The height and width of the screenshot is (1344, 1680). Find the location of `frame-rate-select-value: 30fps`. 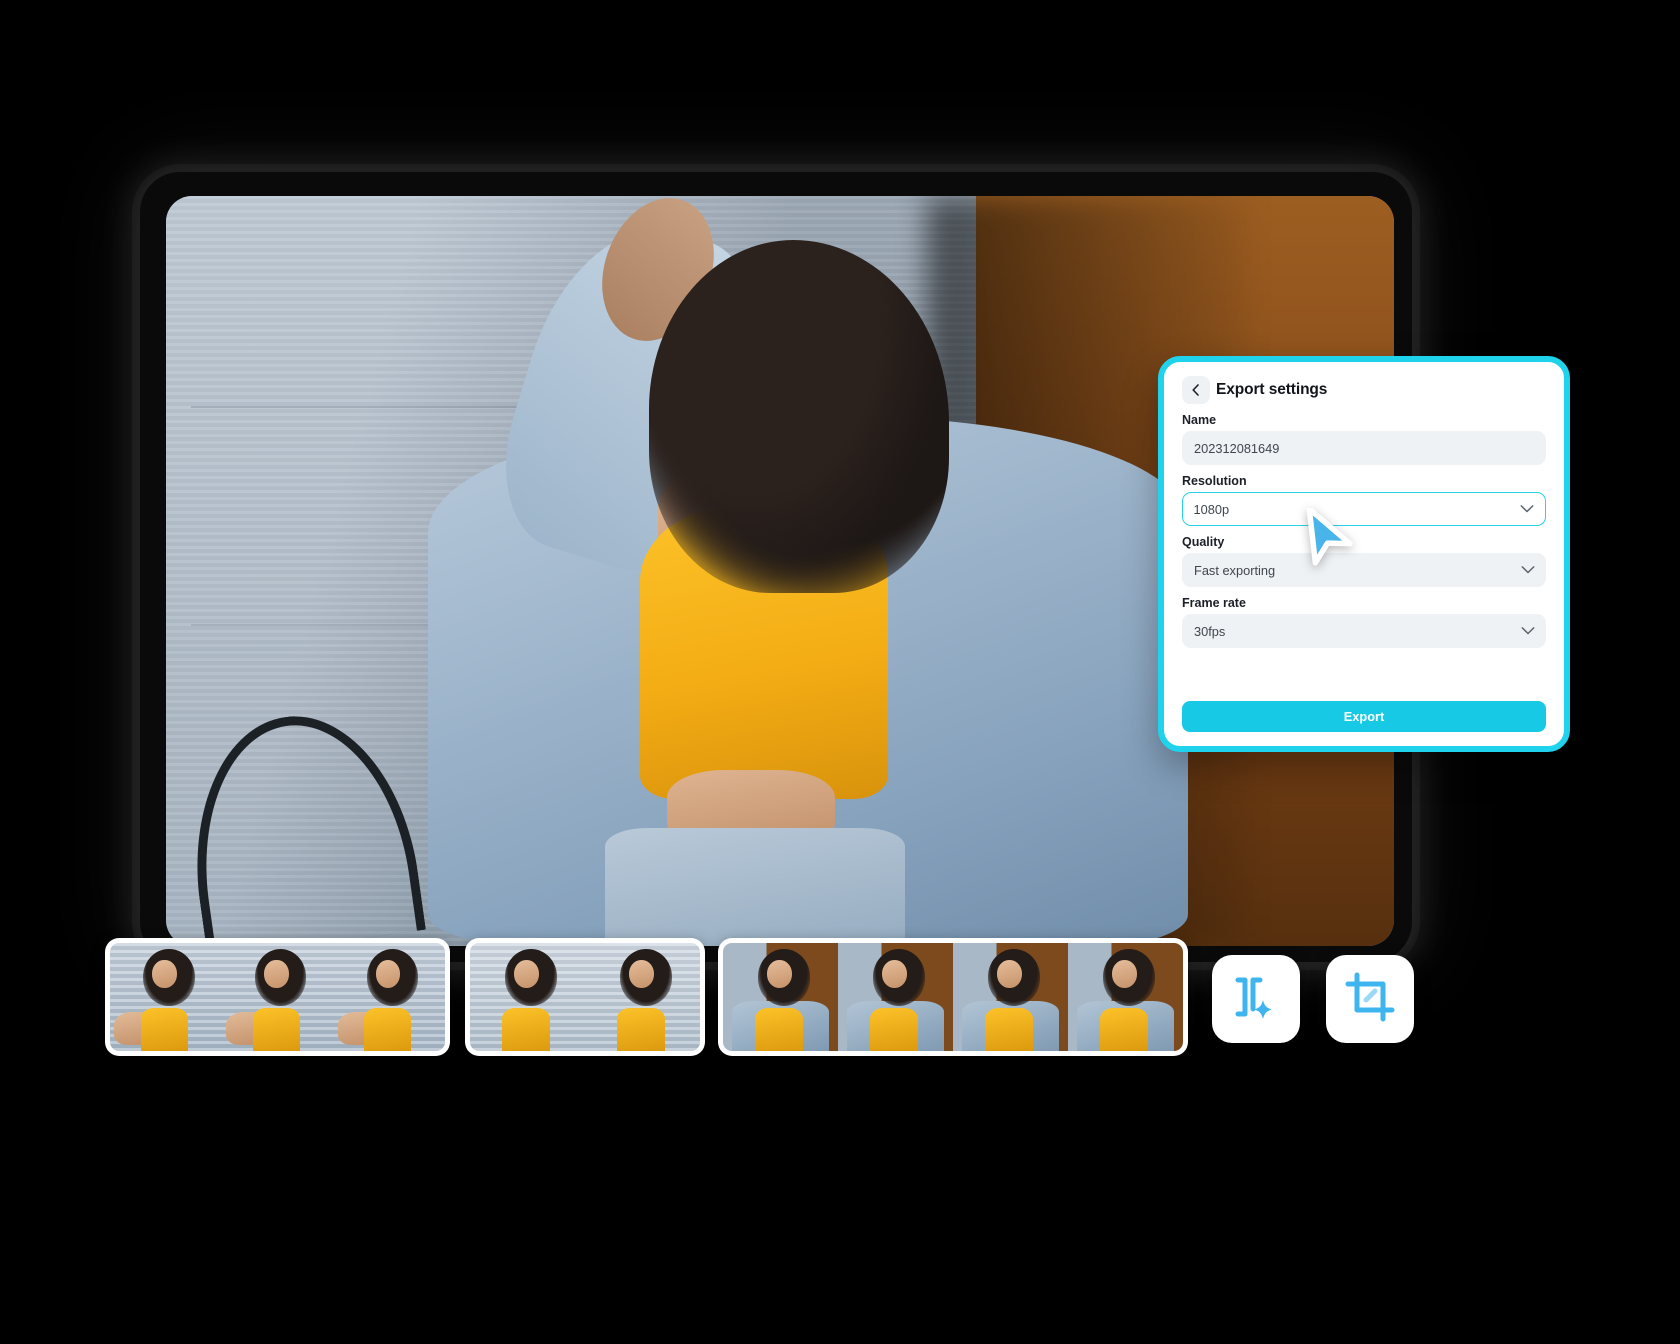

frame-rate-select-value: 30fps is located at coordinates (1210, 631).